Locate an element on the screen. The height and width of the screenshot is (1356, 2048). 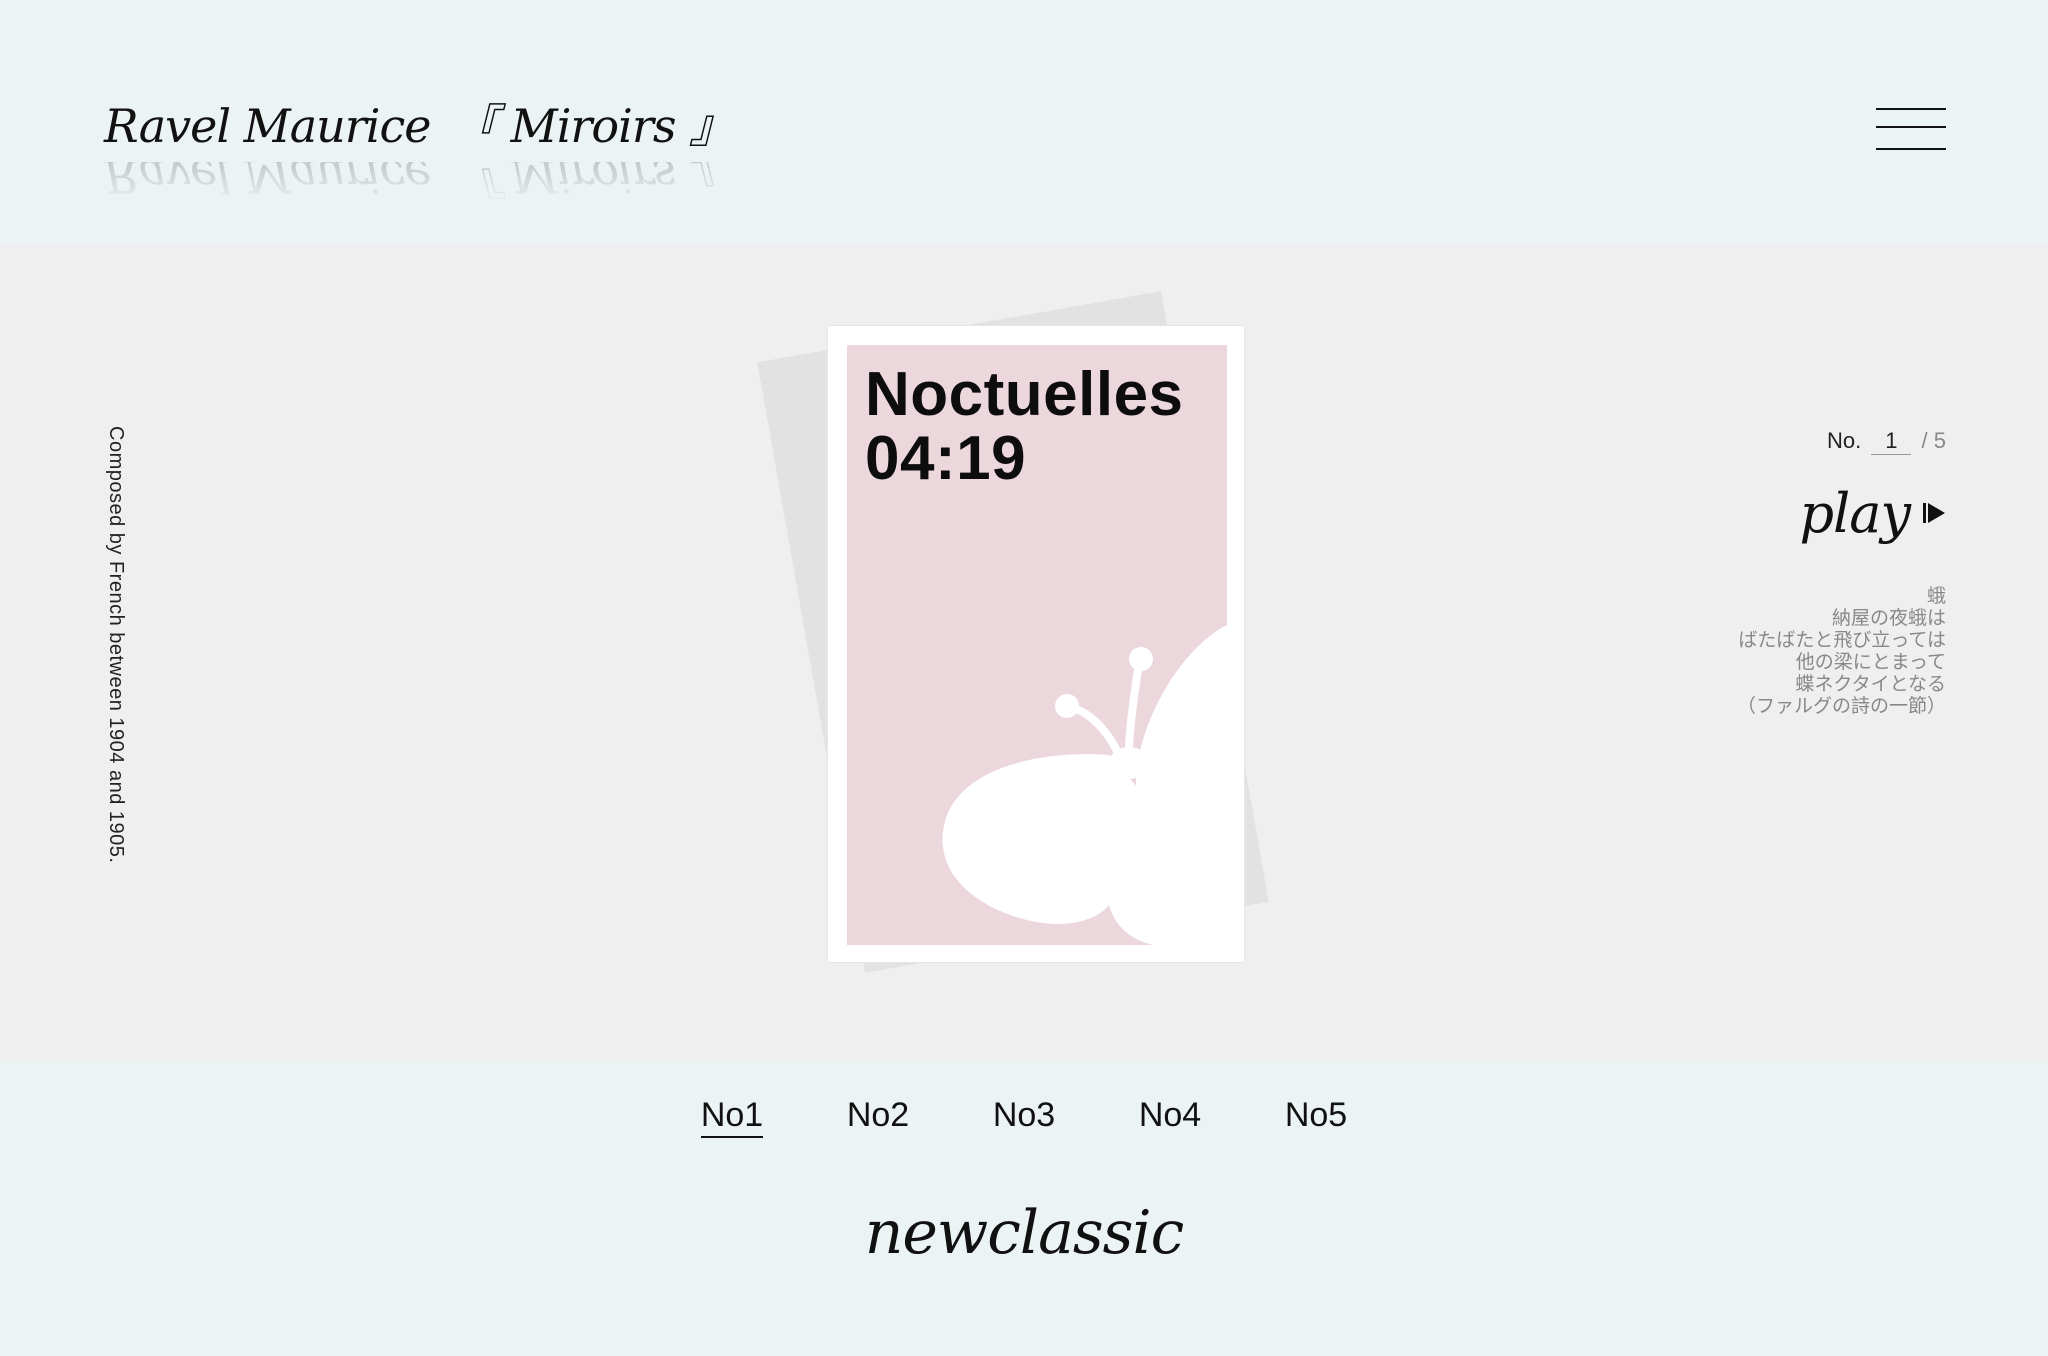
track-tab-label: No1 is located at coordinates (732, 1117).